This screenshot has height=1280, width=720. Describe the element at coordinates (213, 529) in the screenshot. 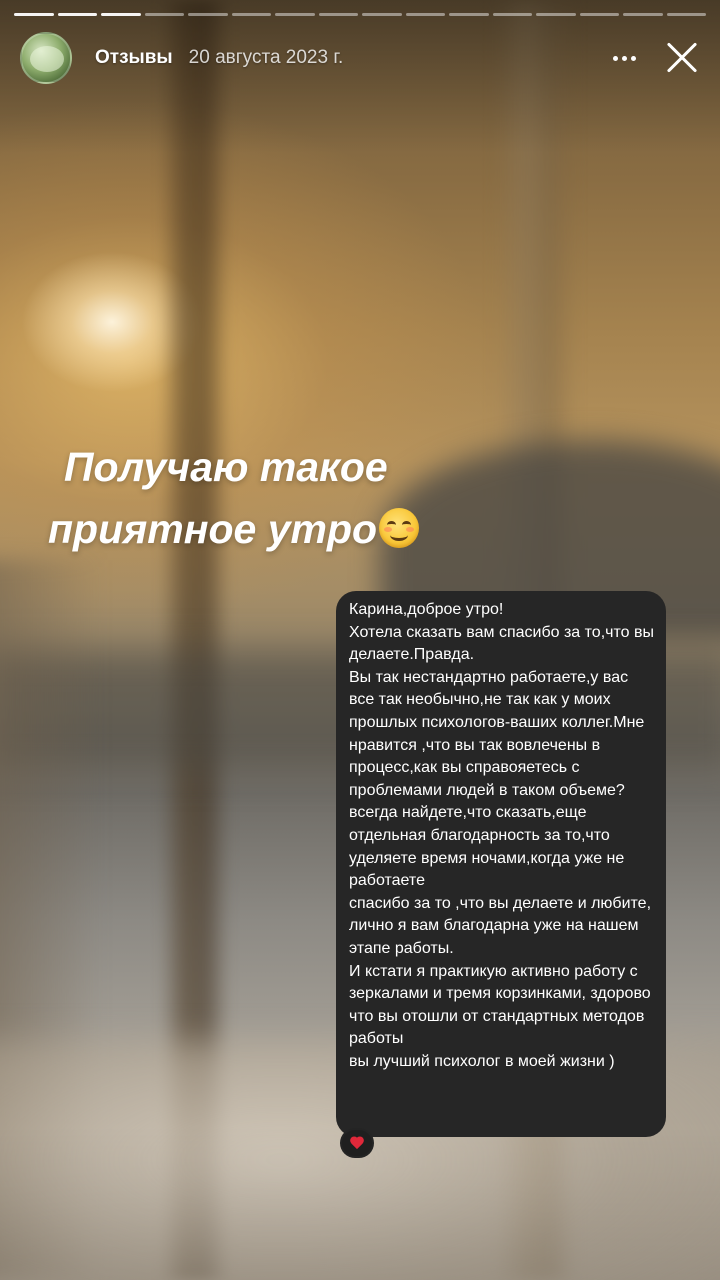

I see `caption-line-2: приятное утро` at that location.